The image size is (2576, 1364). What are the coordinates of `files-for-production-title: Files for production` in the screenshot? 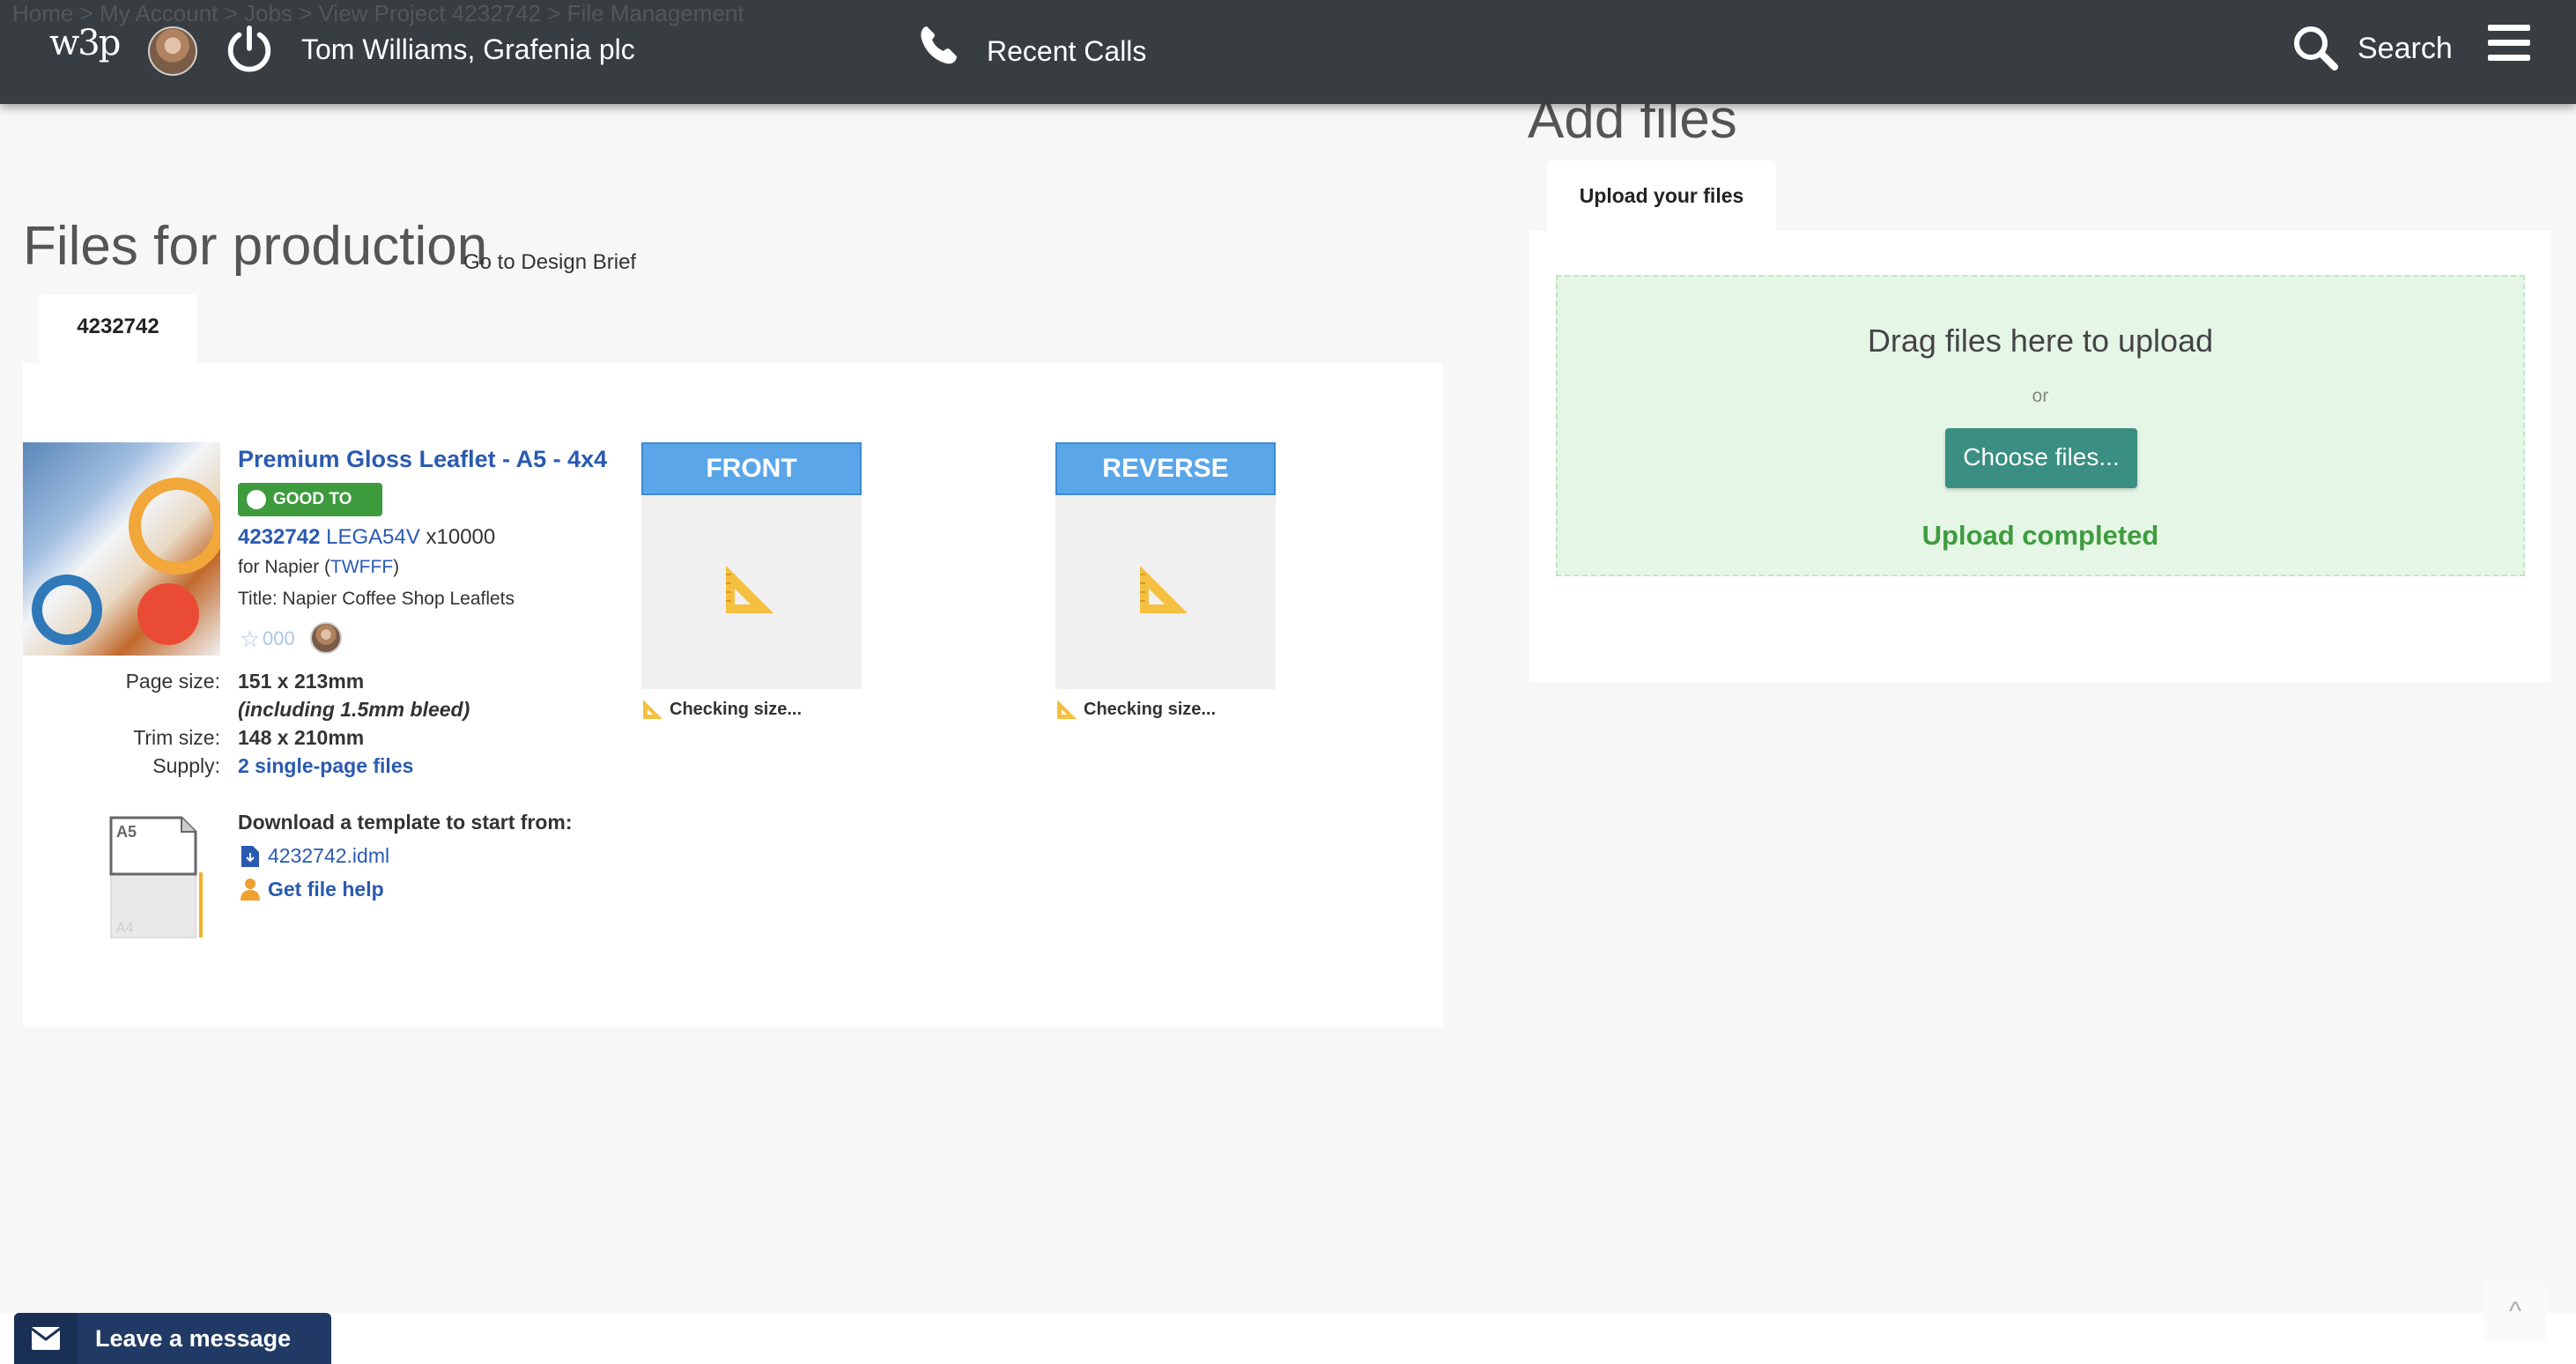 It's located at (256, 246).